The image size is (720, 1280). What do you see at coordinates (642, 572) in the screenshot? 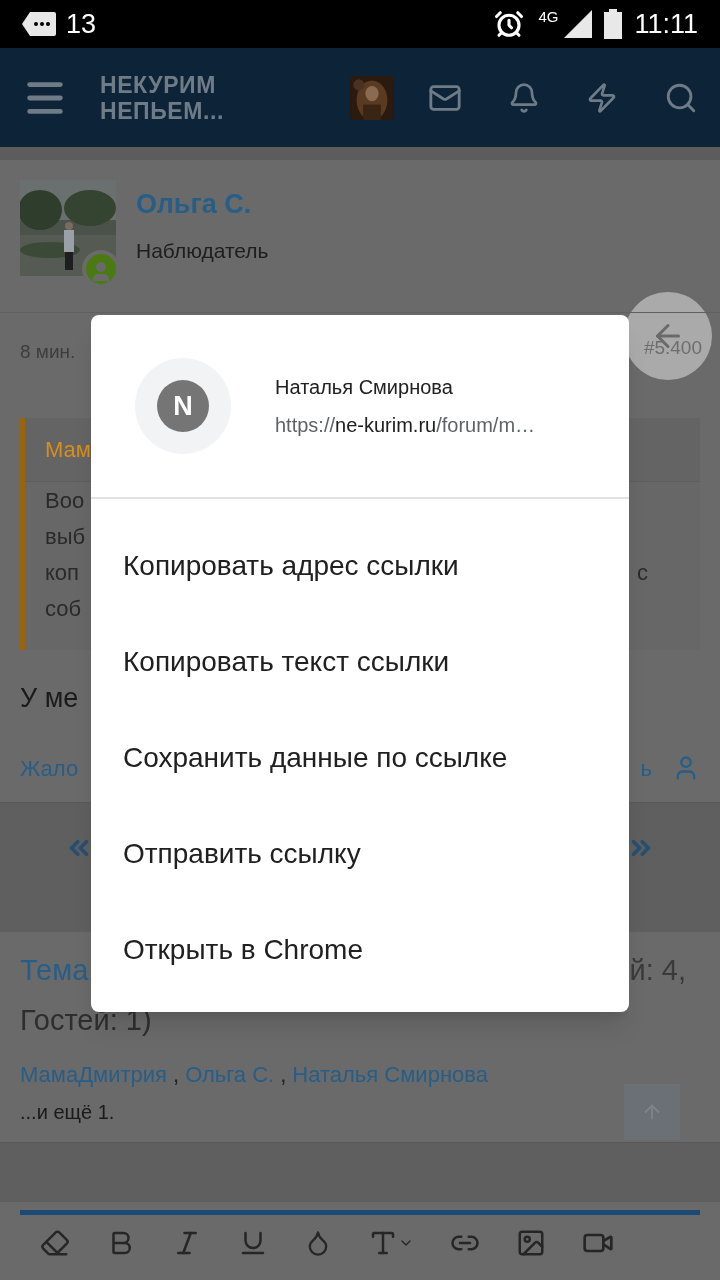
I see `quote-text: с` at bounding box center [642, 572].